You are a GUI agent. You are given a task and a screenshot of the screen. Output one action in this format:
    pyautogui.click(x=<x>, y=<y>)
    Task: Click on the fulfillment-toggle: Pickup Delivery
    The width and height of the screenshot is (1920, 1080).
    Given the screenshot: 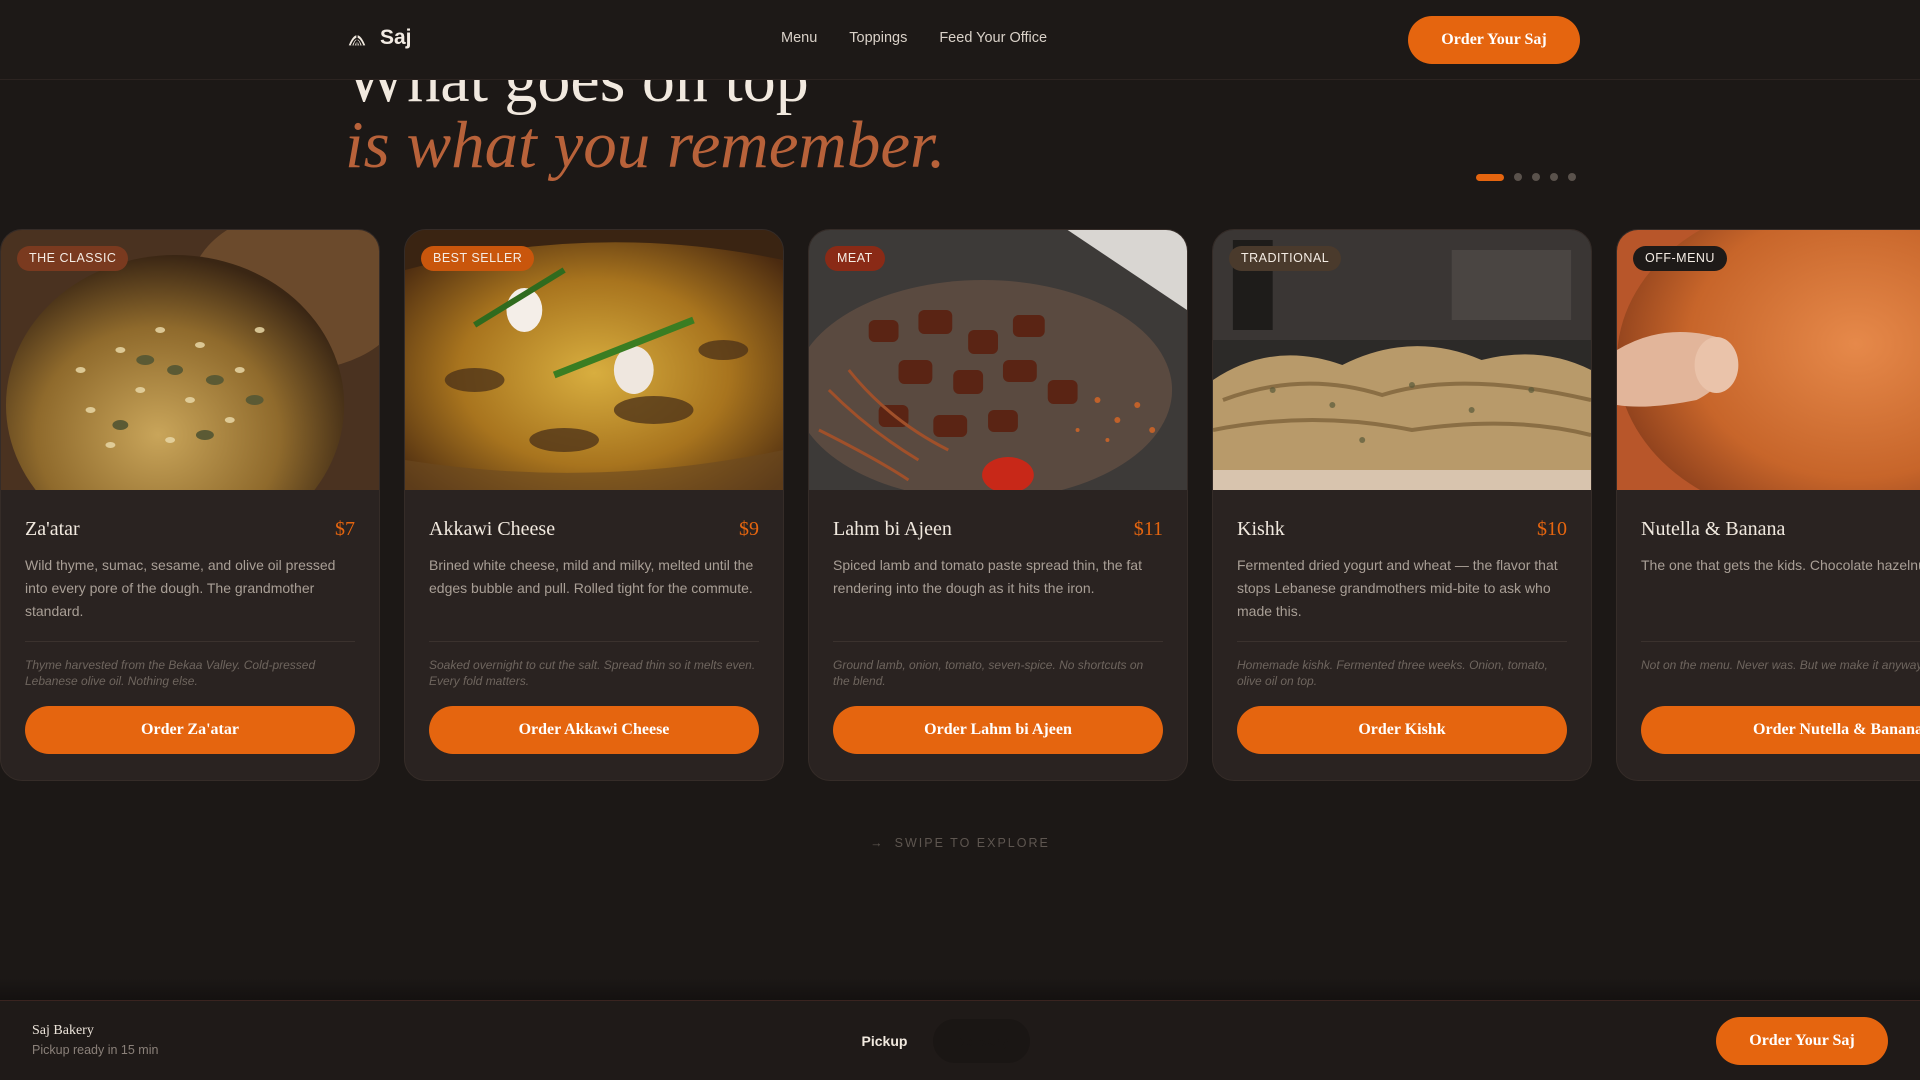 What is the action you would take?
    pyautogui.click(x=933, y=1041)
    